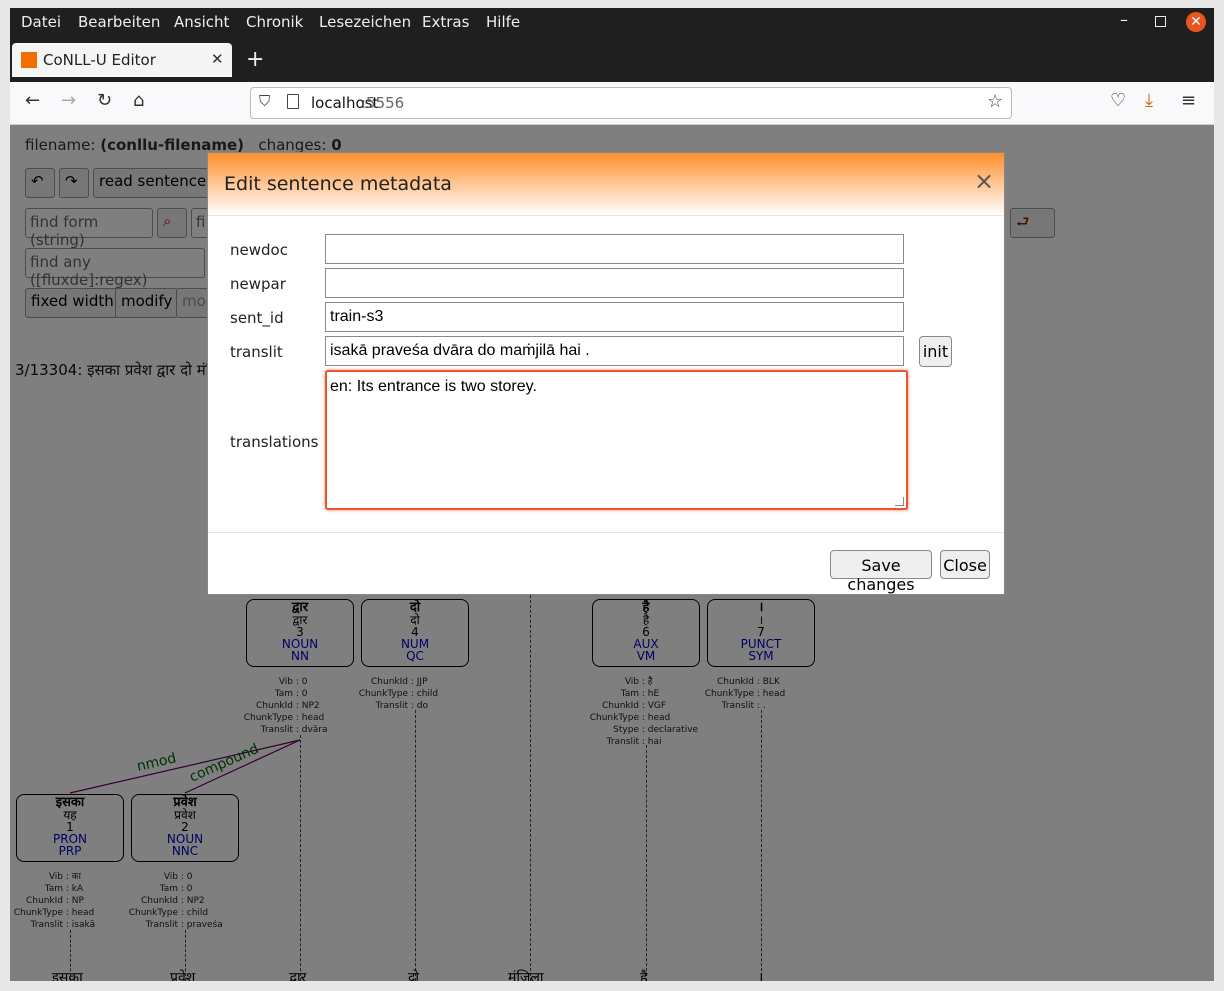 The width and height of the screenshot is (1224, 991). What do you see at coordinates (1188, 100) in the screenshot?
I see `hamburger-menu-icon: ≡` at bounding box center [1188, 100].